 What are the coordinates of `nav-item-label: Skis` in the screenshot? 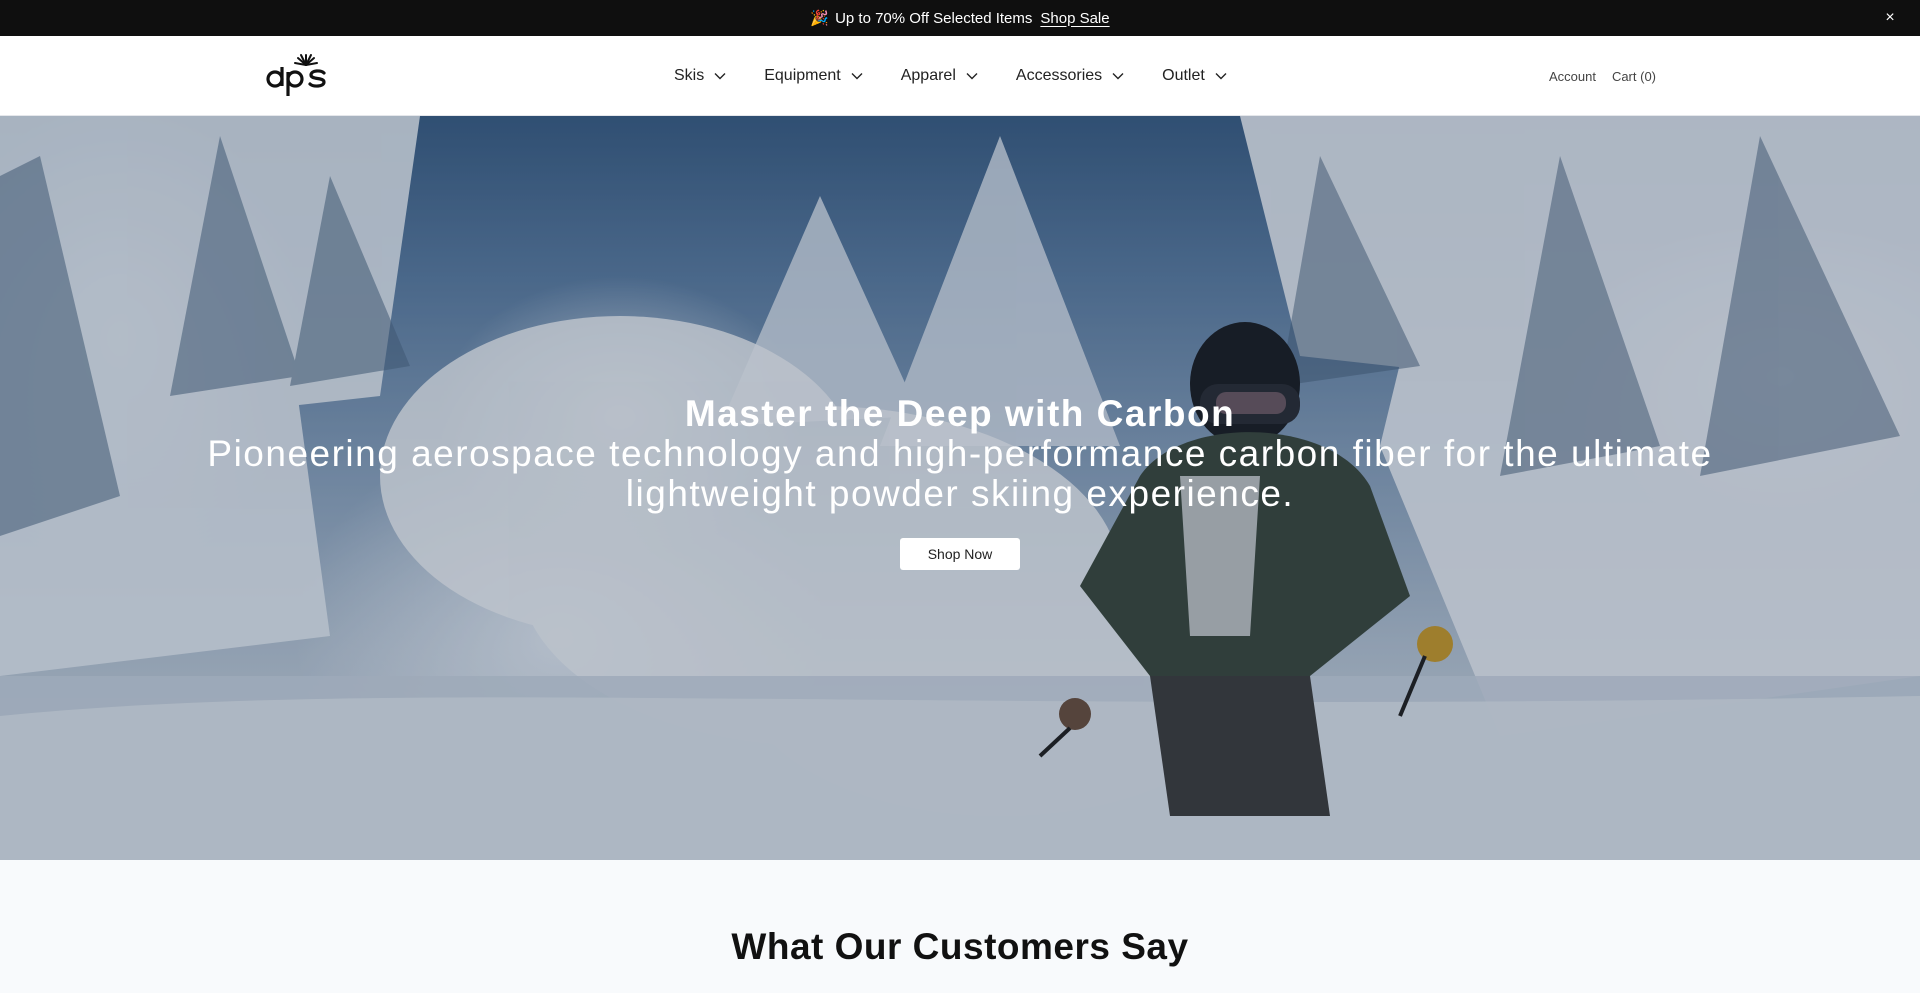 It's located at (689, 75).